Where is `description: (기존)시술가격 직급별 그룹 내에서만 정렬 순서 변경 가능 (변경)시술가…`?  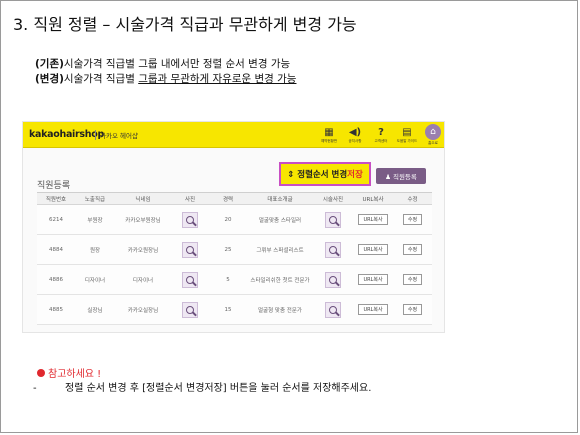 description: (기존)시술가격 직급별 그룹 내에서만 정렬 순서 변경 가능 (변경)시술가… is located at coordinates (165, 72).